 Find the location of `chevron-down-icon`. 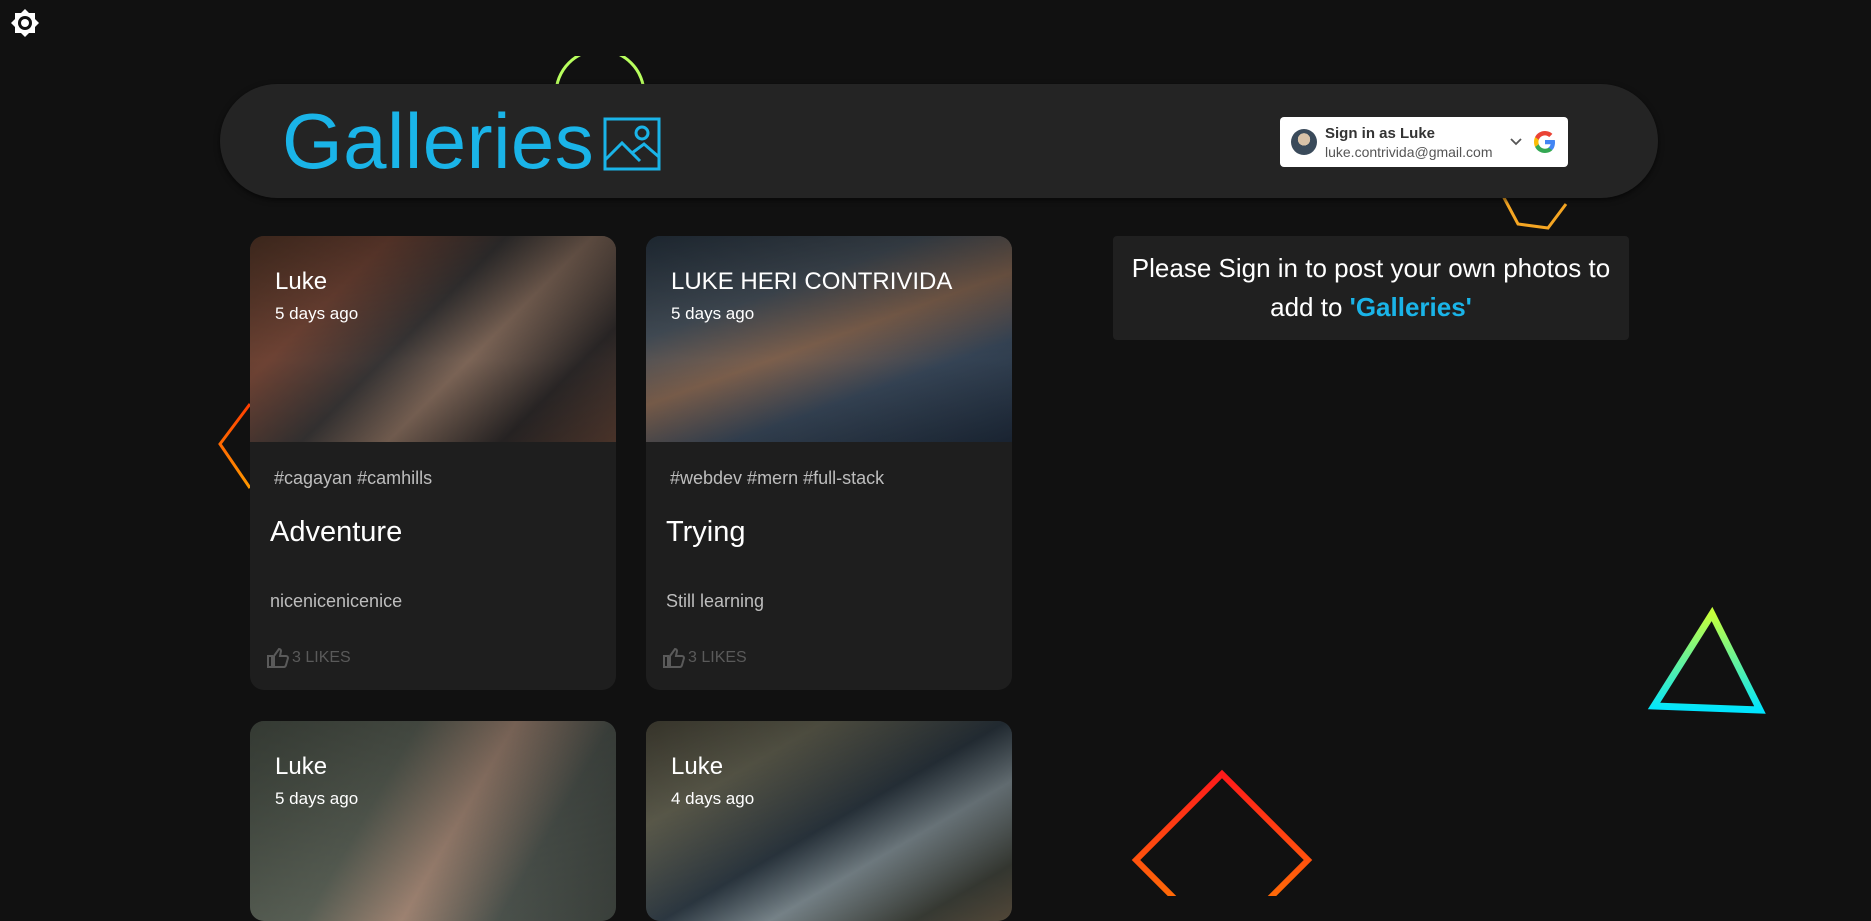

chevron-down-icon is located at coordinates (1516, 142).